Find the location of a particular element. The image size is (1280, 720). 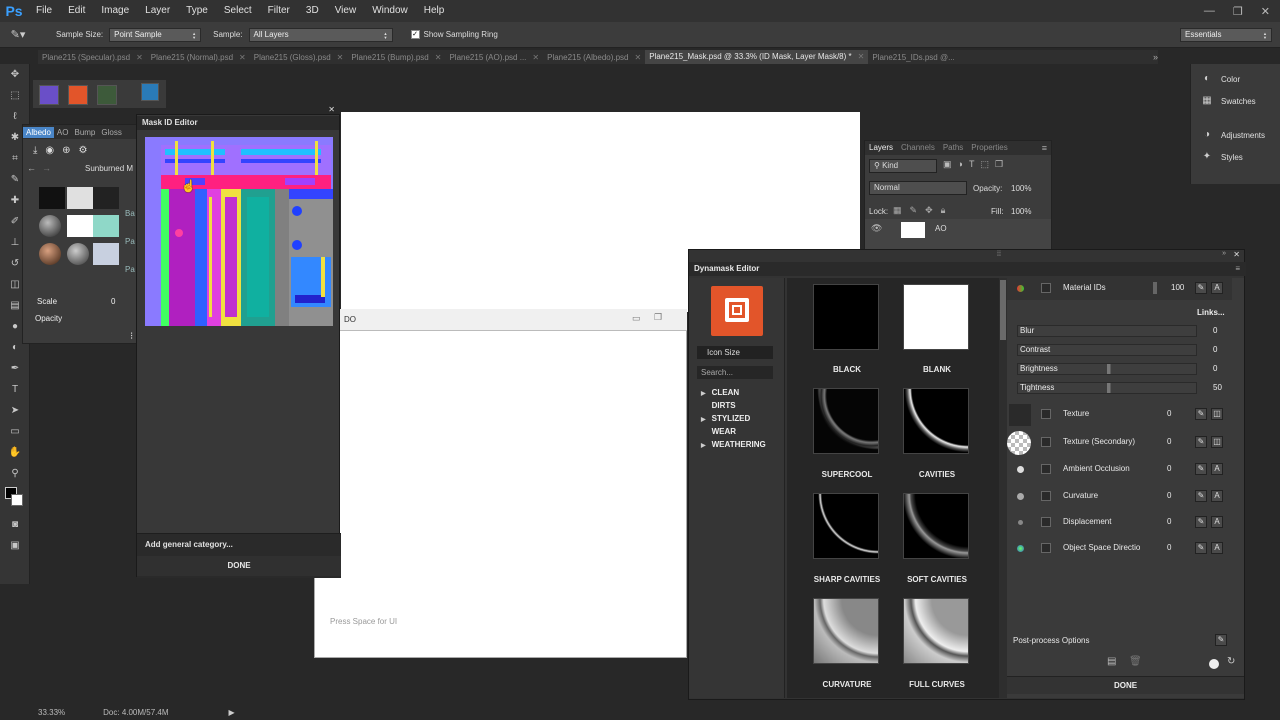

tab-gloss: Gloss is located at coordinates (111, 132).